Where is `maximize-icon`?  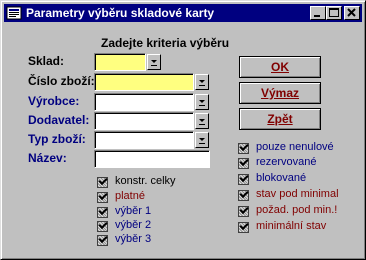
maximize-icon is located at coordinates (334, 12).